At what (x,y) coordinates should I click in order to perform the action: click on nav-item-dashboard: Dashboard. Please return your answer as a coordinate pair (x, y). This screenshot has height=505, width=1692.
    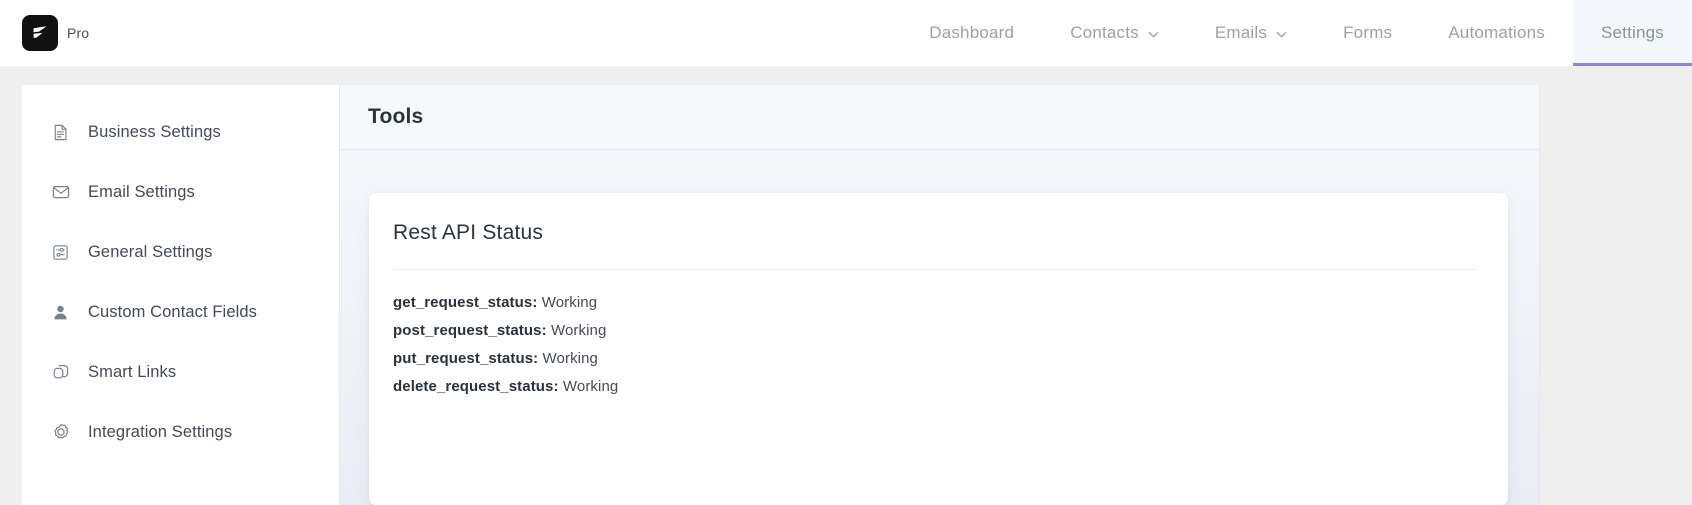
    Looking at the image, I should click on (971, 33).